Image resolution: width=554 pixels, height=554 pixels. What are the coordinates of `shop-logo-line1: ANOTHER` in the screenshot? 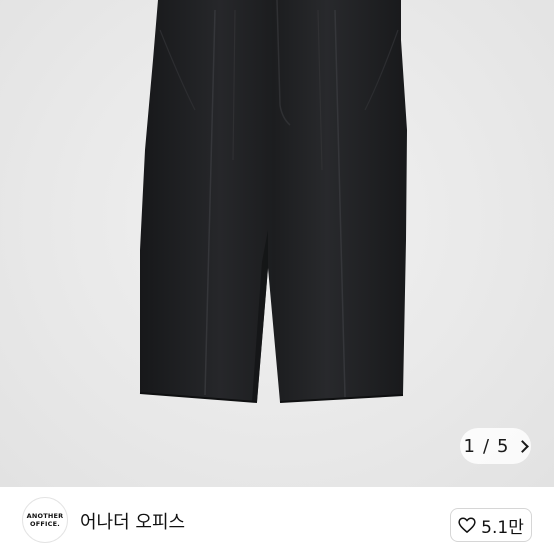 It's located at (45, 516).